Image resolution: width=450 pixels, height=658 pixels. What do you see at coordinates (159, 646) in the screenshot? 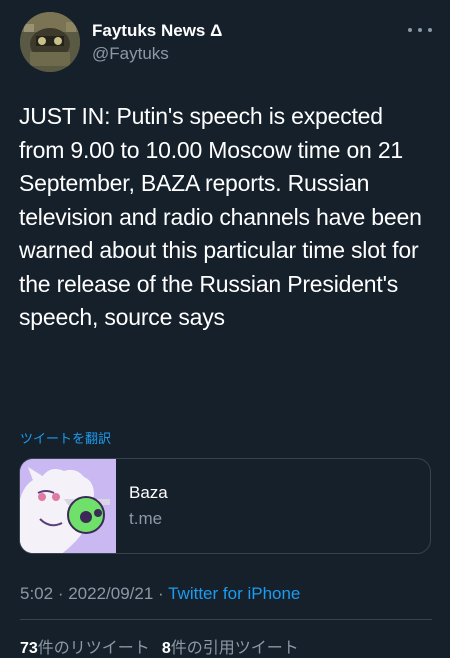
I see `tweet-stats: 73件のリツイート 8件の引用ツイート` at bounding box center [159, 646].